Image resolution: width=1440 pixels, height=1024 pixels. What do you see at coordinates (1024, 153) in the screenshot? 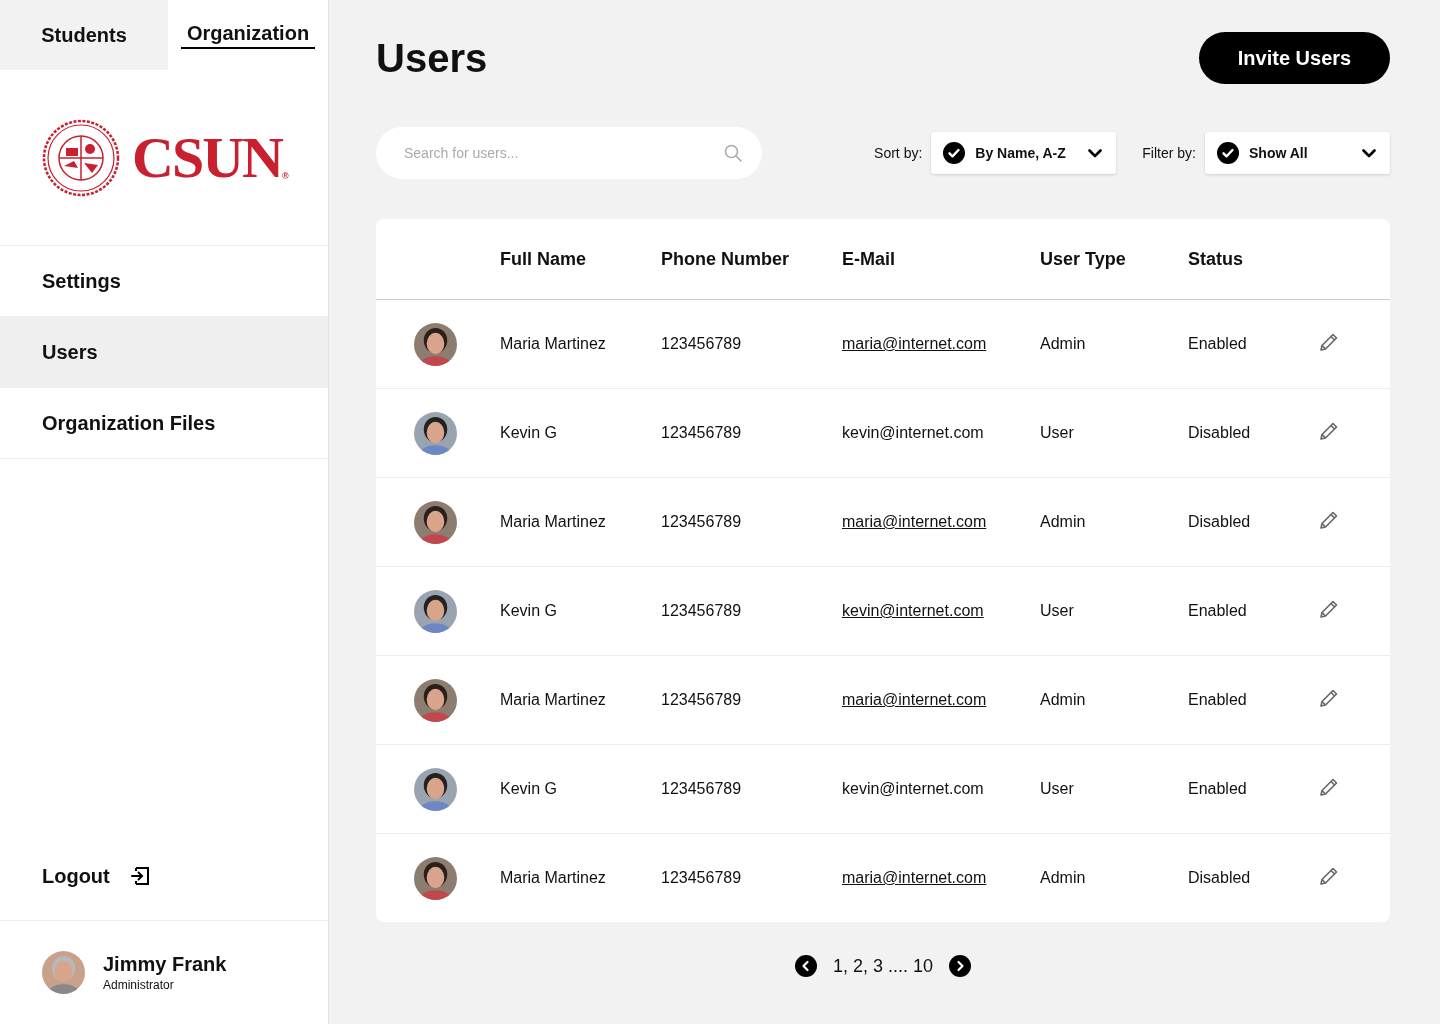
I see `sort-dropdown: By Name, A-Z` at bounding box center [1024, 153].